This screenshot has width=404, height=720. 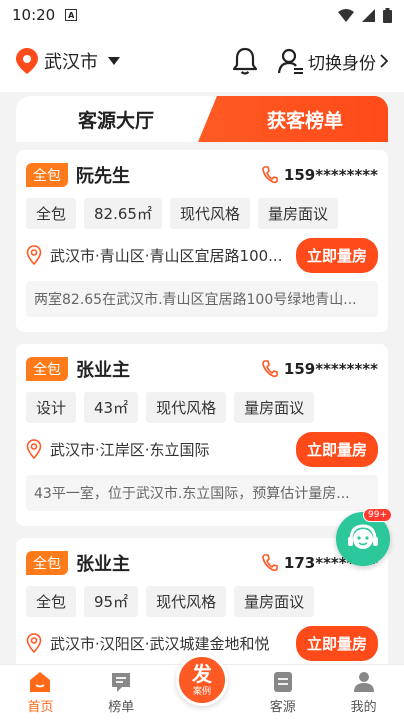 What do you see at coordinates (290, 61) in the screenshot?
I see `user-switch-icon` at bounding box center [290, 61].